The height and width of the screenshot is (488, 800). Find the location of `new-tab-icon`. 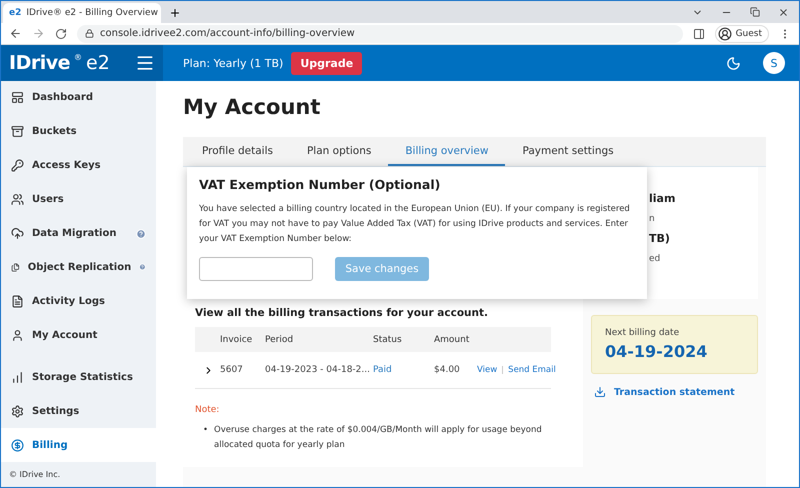

new-tab-icon is located at coordinates (175, 13).